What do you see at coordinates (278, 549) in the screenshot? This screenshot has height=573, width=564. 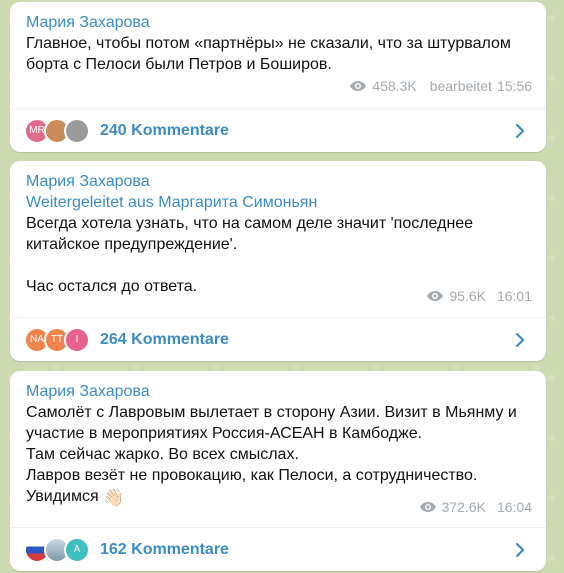 I see `comments-button: A 162 Kommentare` at bounding box center [278, 549].